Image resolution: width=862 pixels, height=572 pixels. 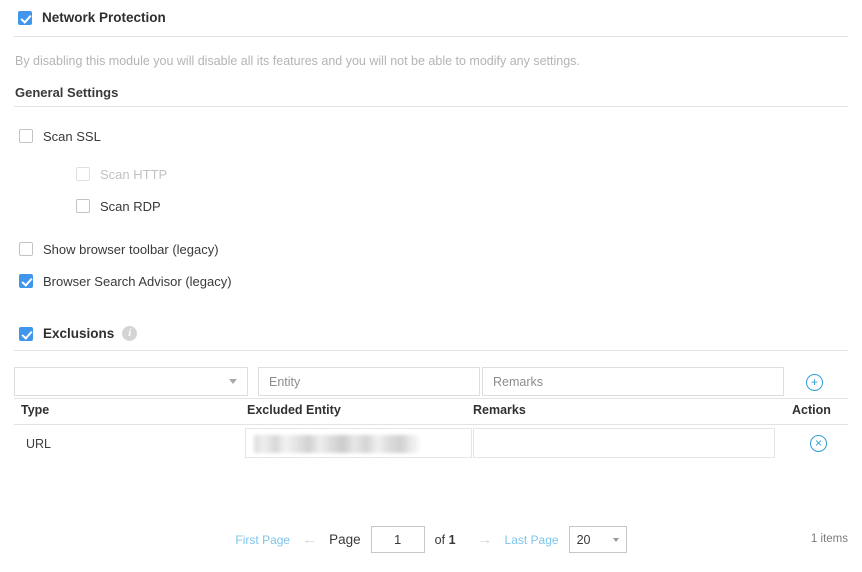 I want to click on exclusion-remarks-input: Remarks, so click(x=633, y=381).